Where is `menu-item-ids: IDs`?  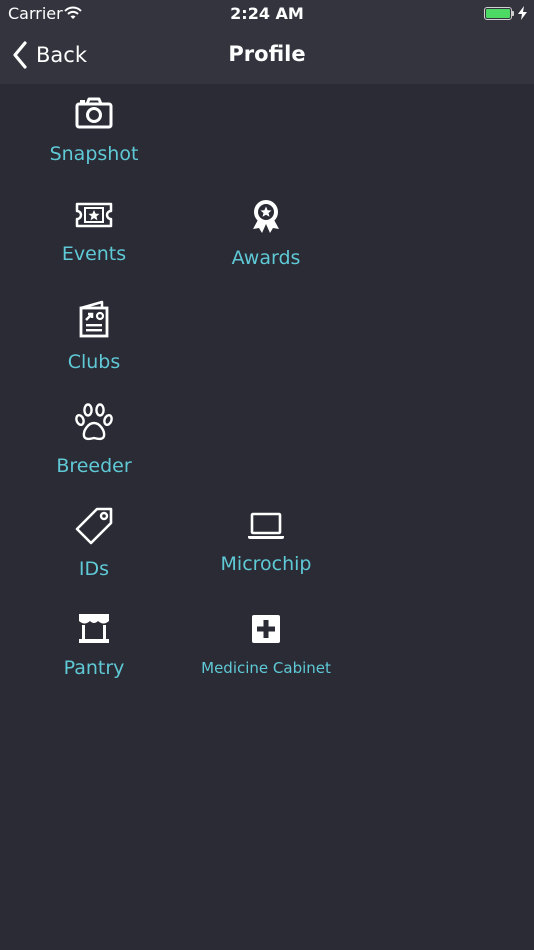 menu-item-ids: IDs is located at coordinates (94, 543).